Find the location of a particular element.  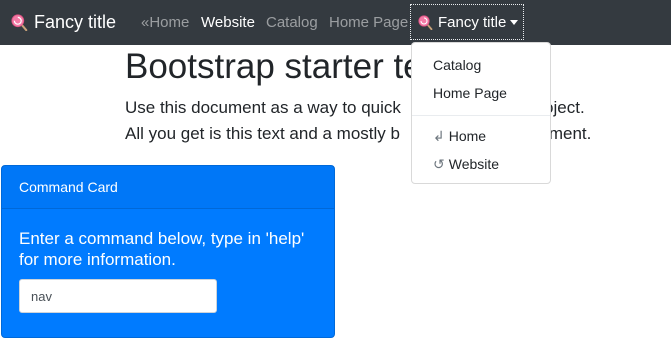

command-card-header: Command Card is located at coordinates (168, 187).